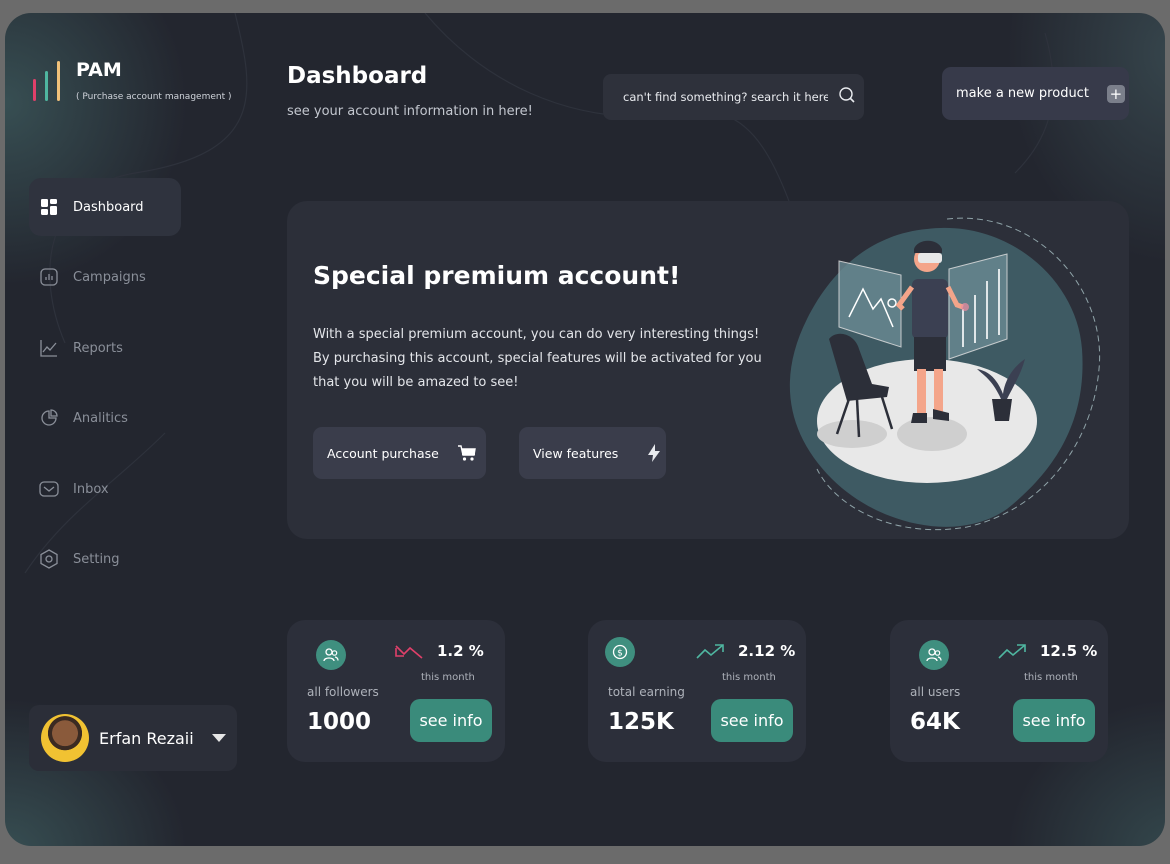 This screenshot has width=1170, height=864. I want to click on sidebar-item-setting: Setting, so click(105, 559).